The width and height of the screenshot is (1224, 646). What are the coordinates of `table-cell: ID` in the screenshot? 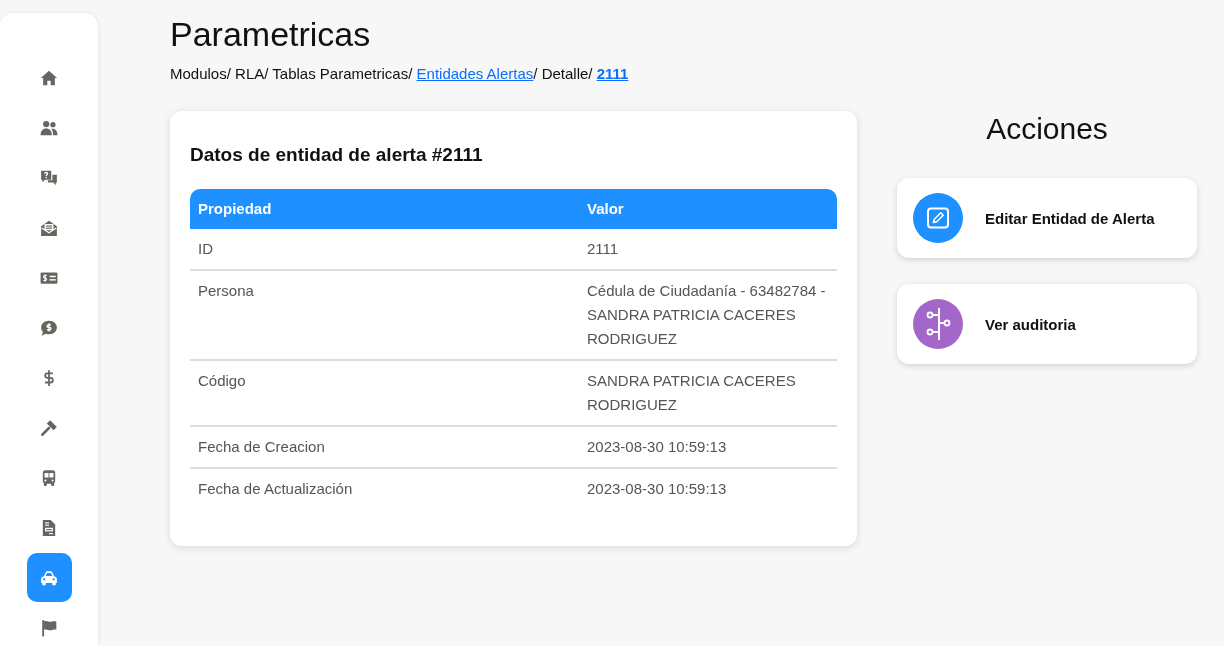 It's located at (384, 250).